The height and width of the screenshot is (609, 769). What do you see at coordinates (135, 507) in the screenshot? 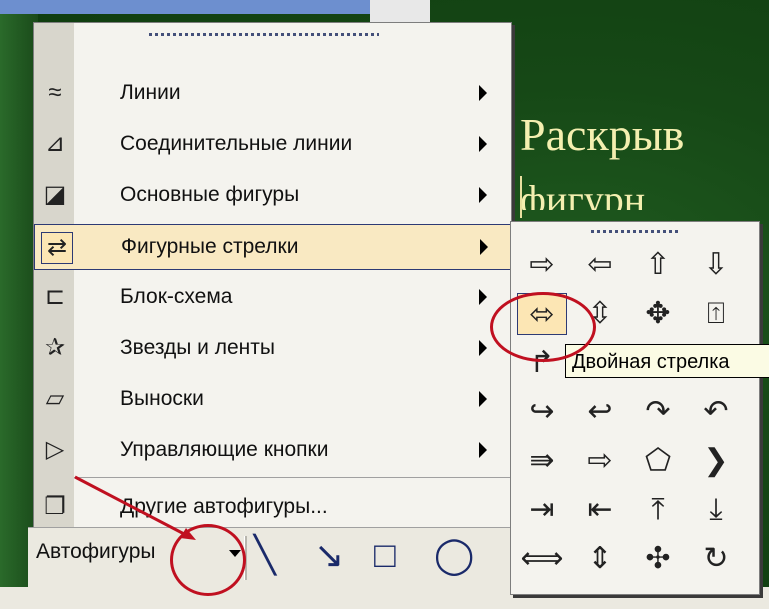
I see `annotation-arrow` at bounding box center [135, 507].